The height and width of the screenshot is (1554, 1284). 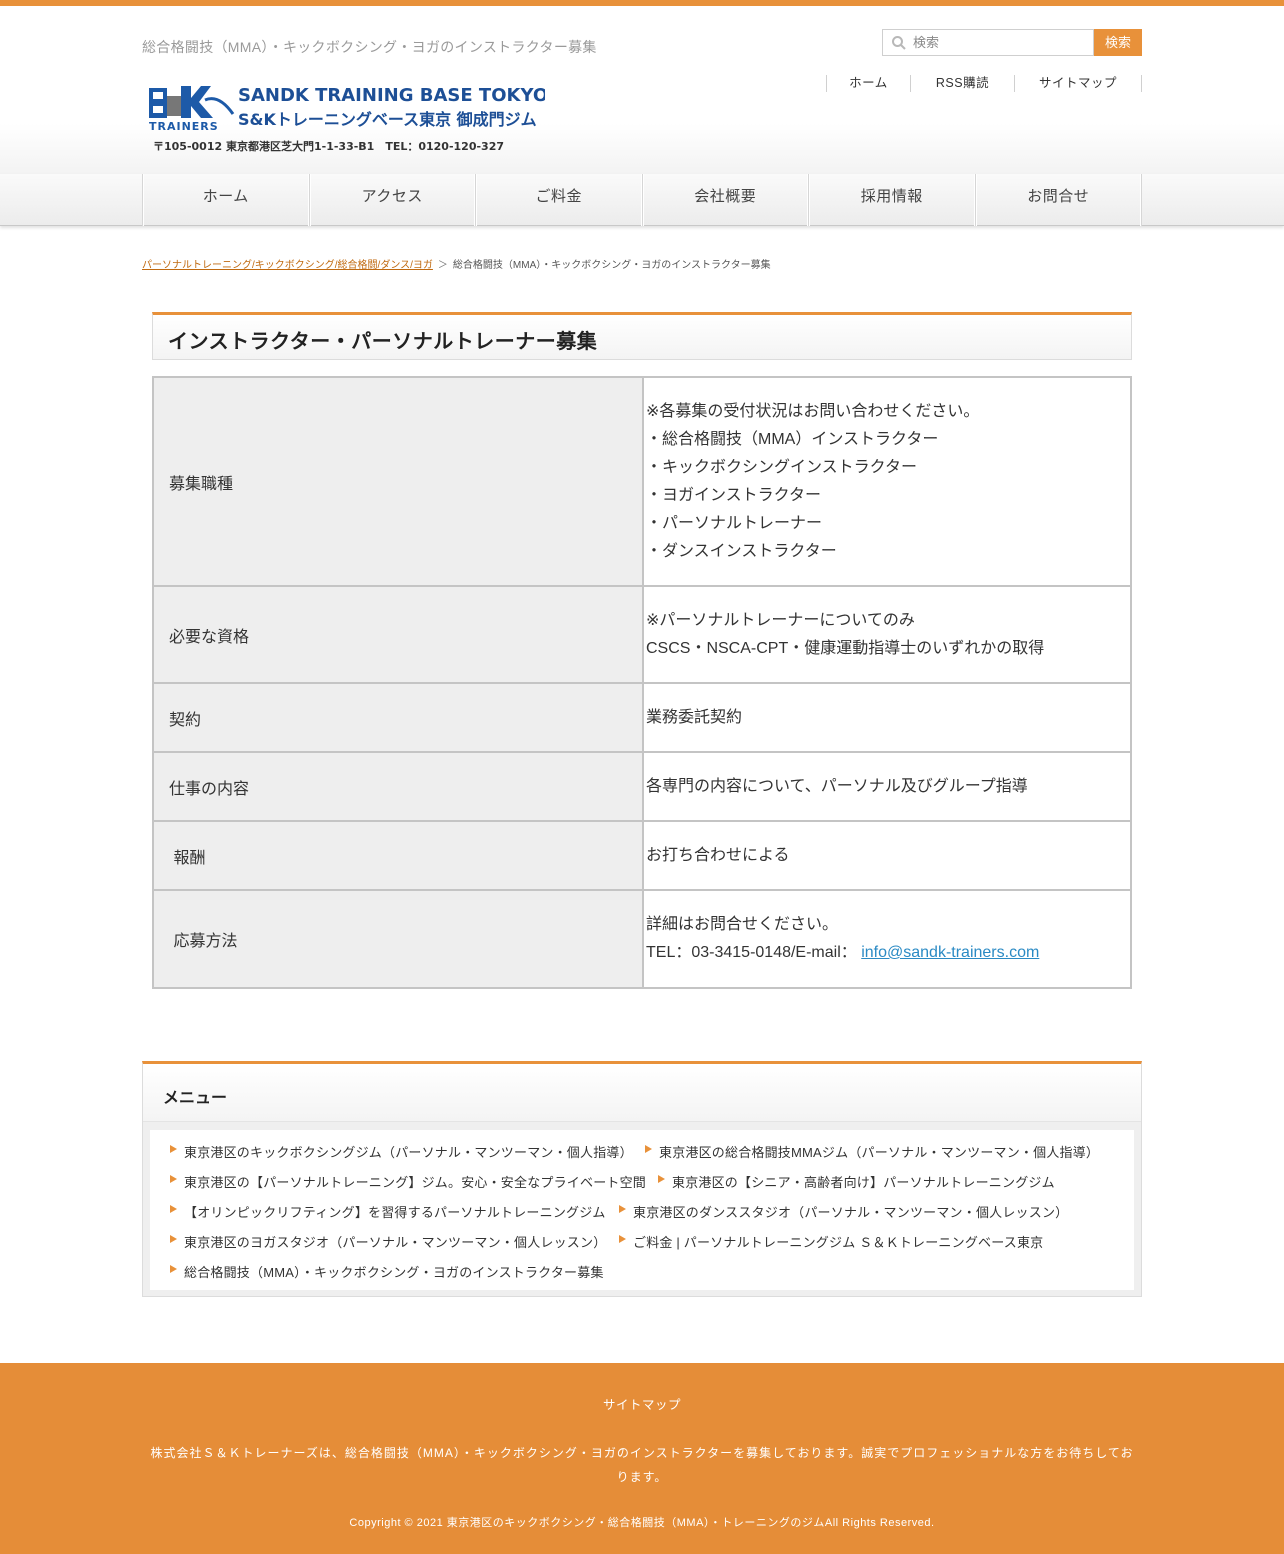 I want to click on row-label: 応募方法, so click(x=398, y=939).